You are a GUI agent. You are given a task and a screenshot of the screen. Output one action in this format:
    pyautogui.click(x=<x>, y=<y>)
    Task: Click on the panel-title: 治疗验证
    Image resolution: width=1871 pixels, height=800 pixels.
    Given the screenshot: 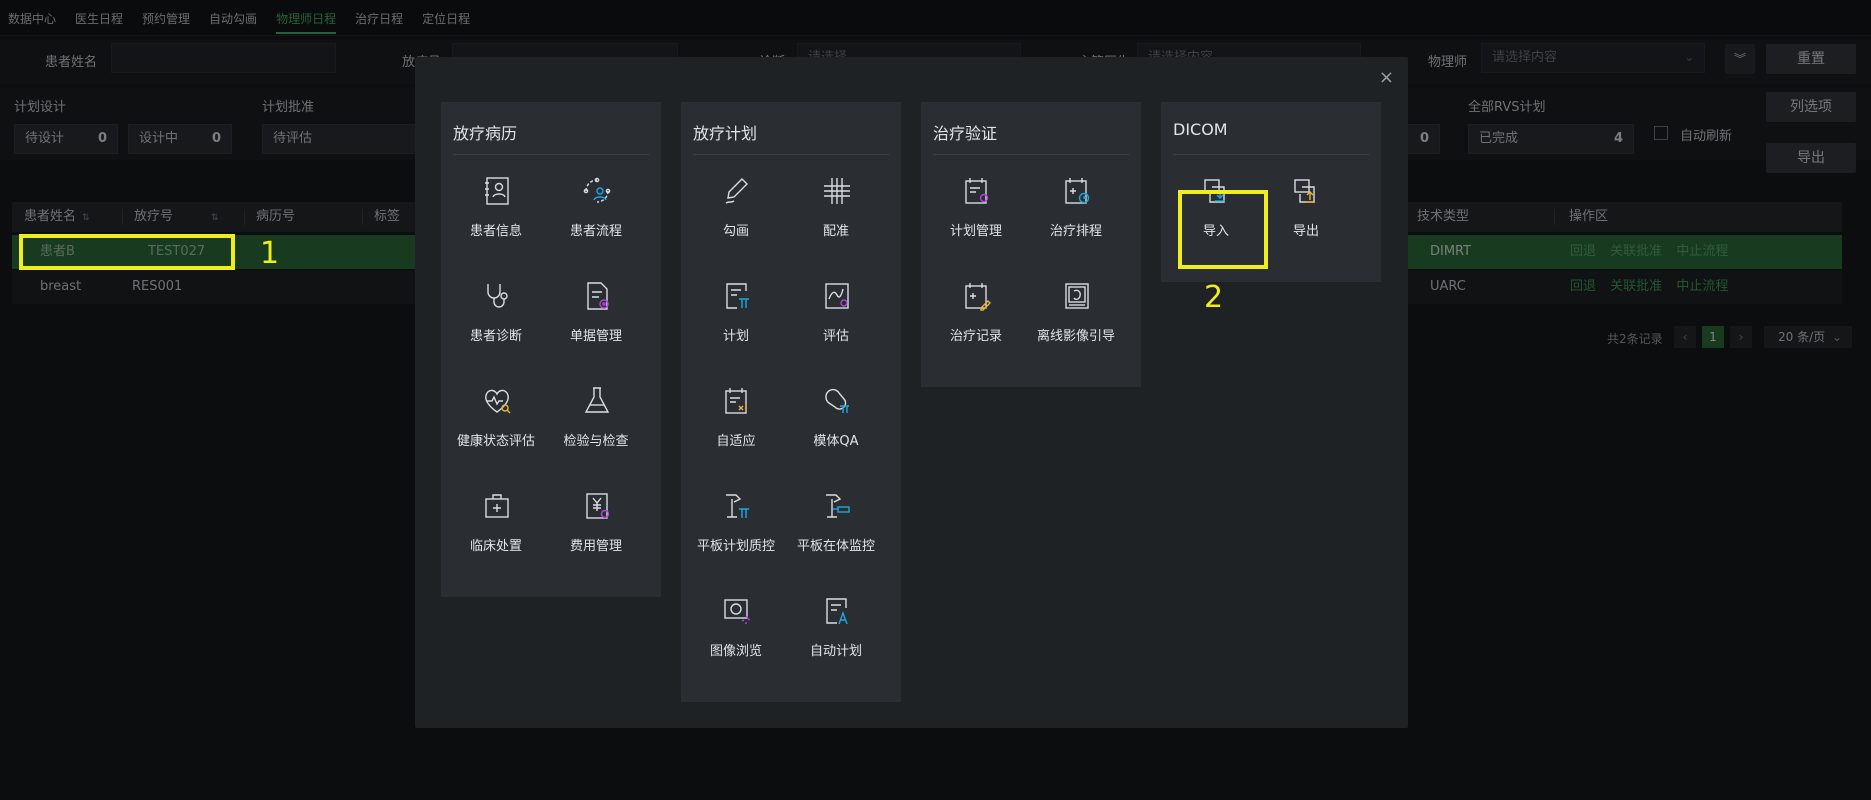 What is the action you would take?
    pyautogui.click(x=965, y=133)
    